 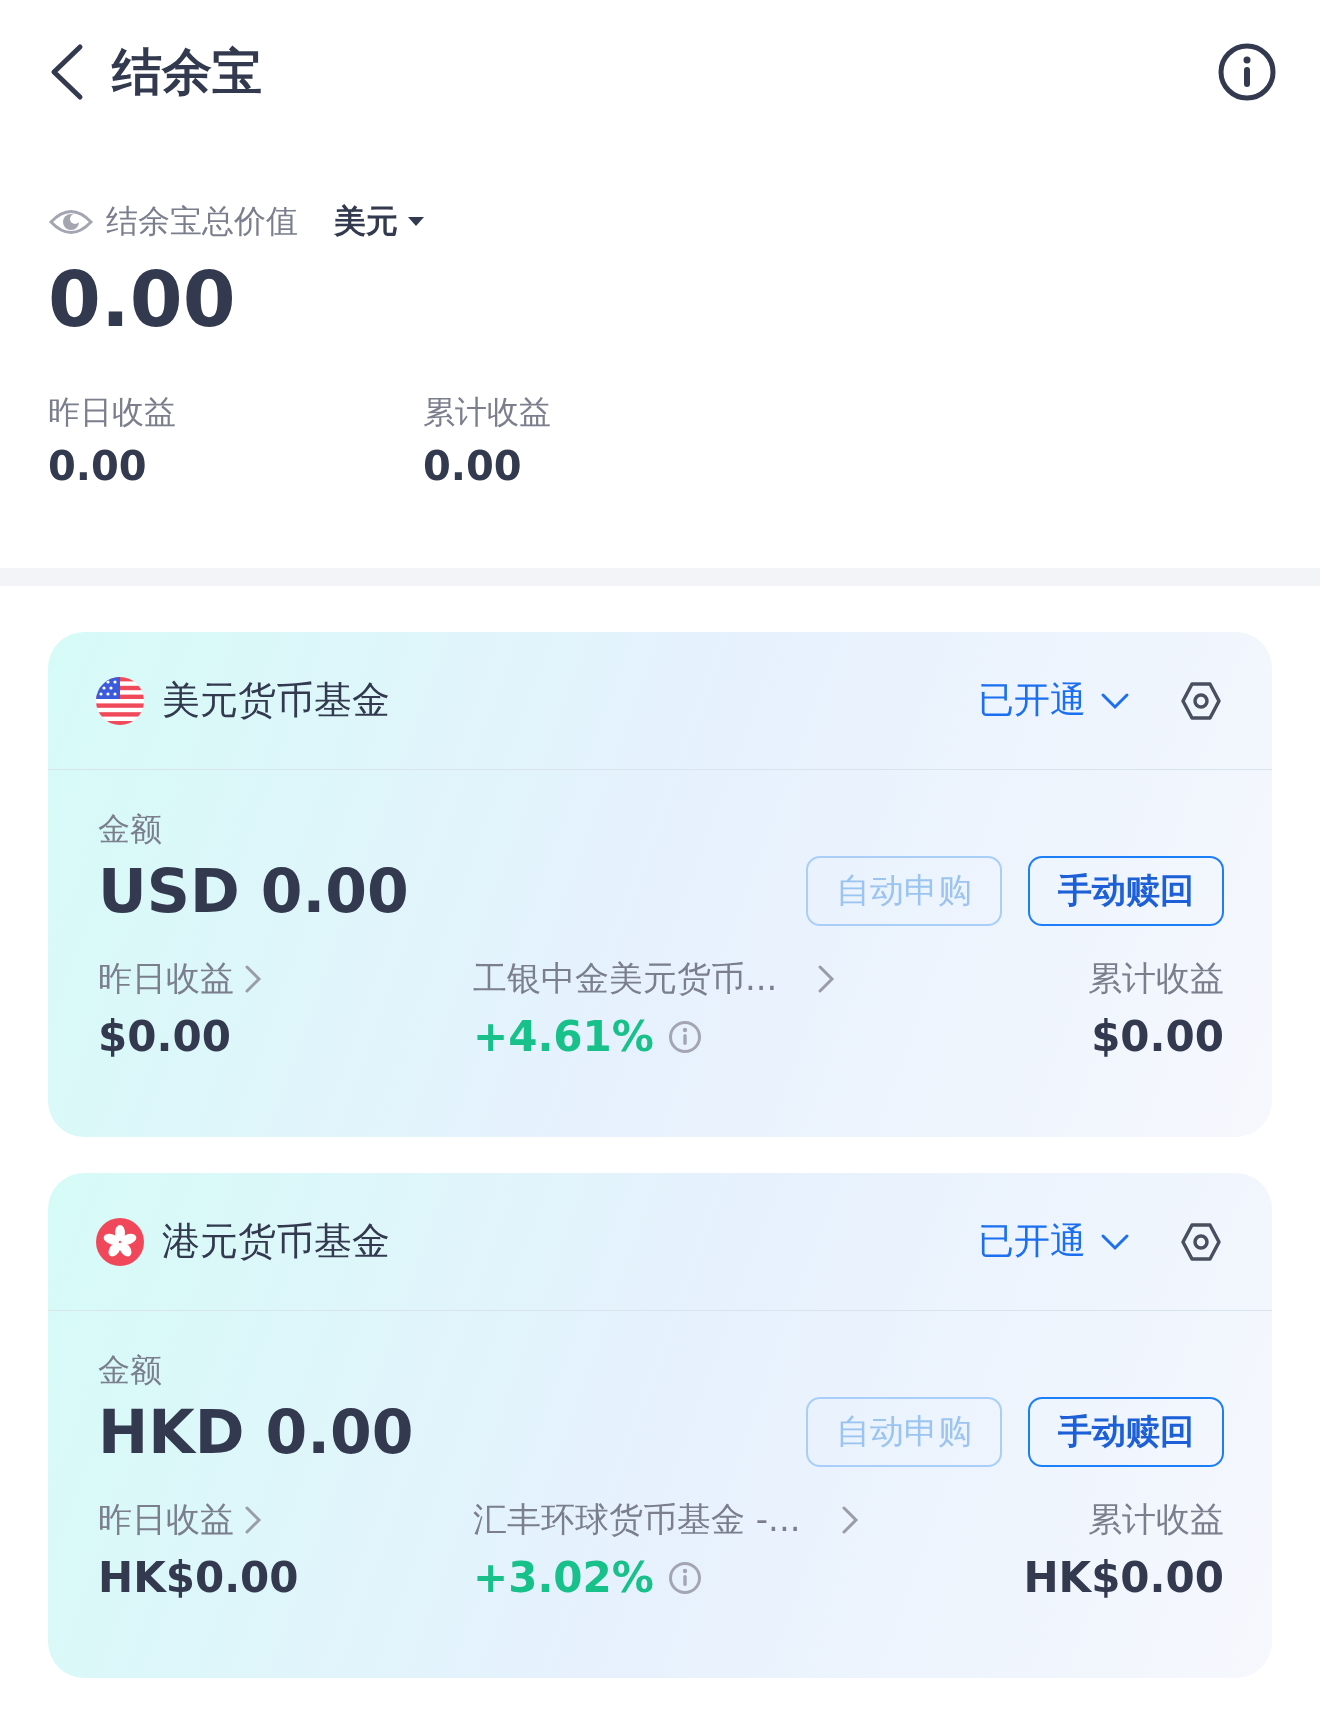 I want to click on fund-name: 港元货币基金, so click(x=276, y=1241).